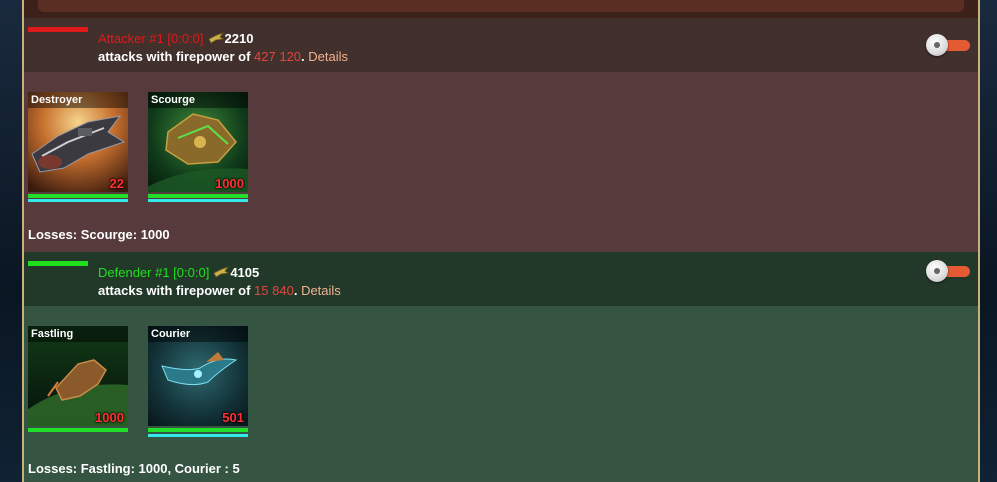 This screenshot has height=482, width=997. I want to click on ship-card-courier: Courier 501, so click(198, 381).